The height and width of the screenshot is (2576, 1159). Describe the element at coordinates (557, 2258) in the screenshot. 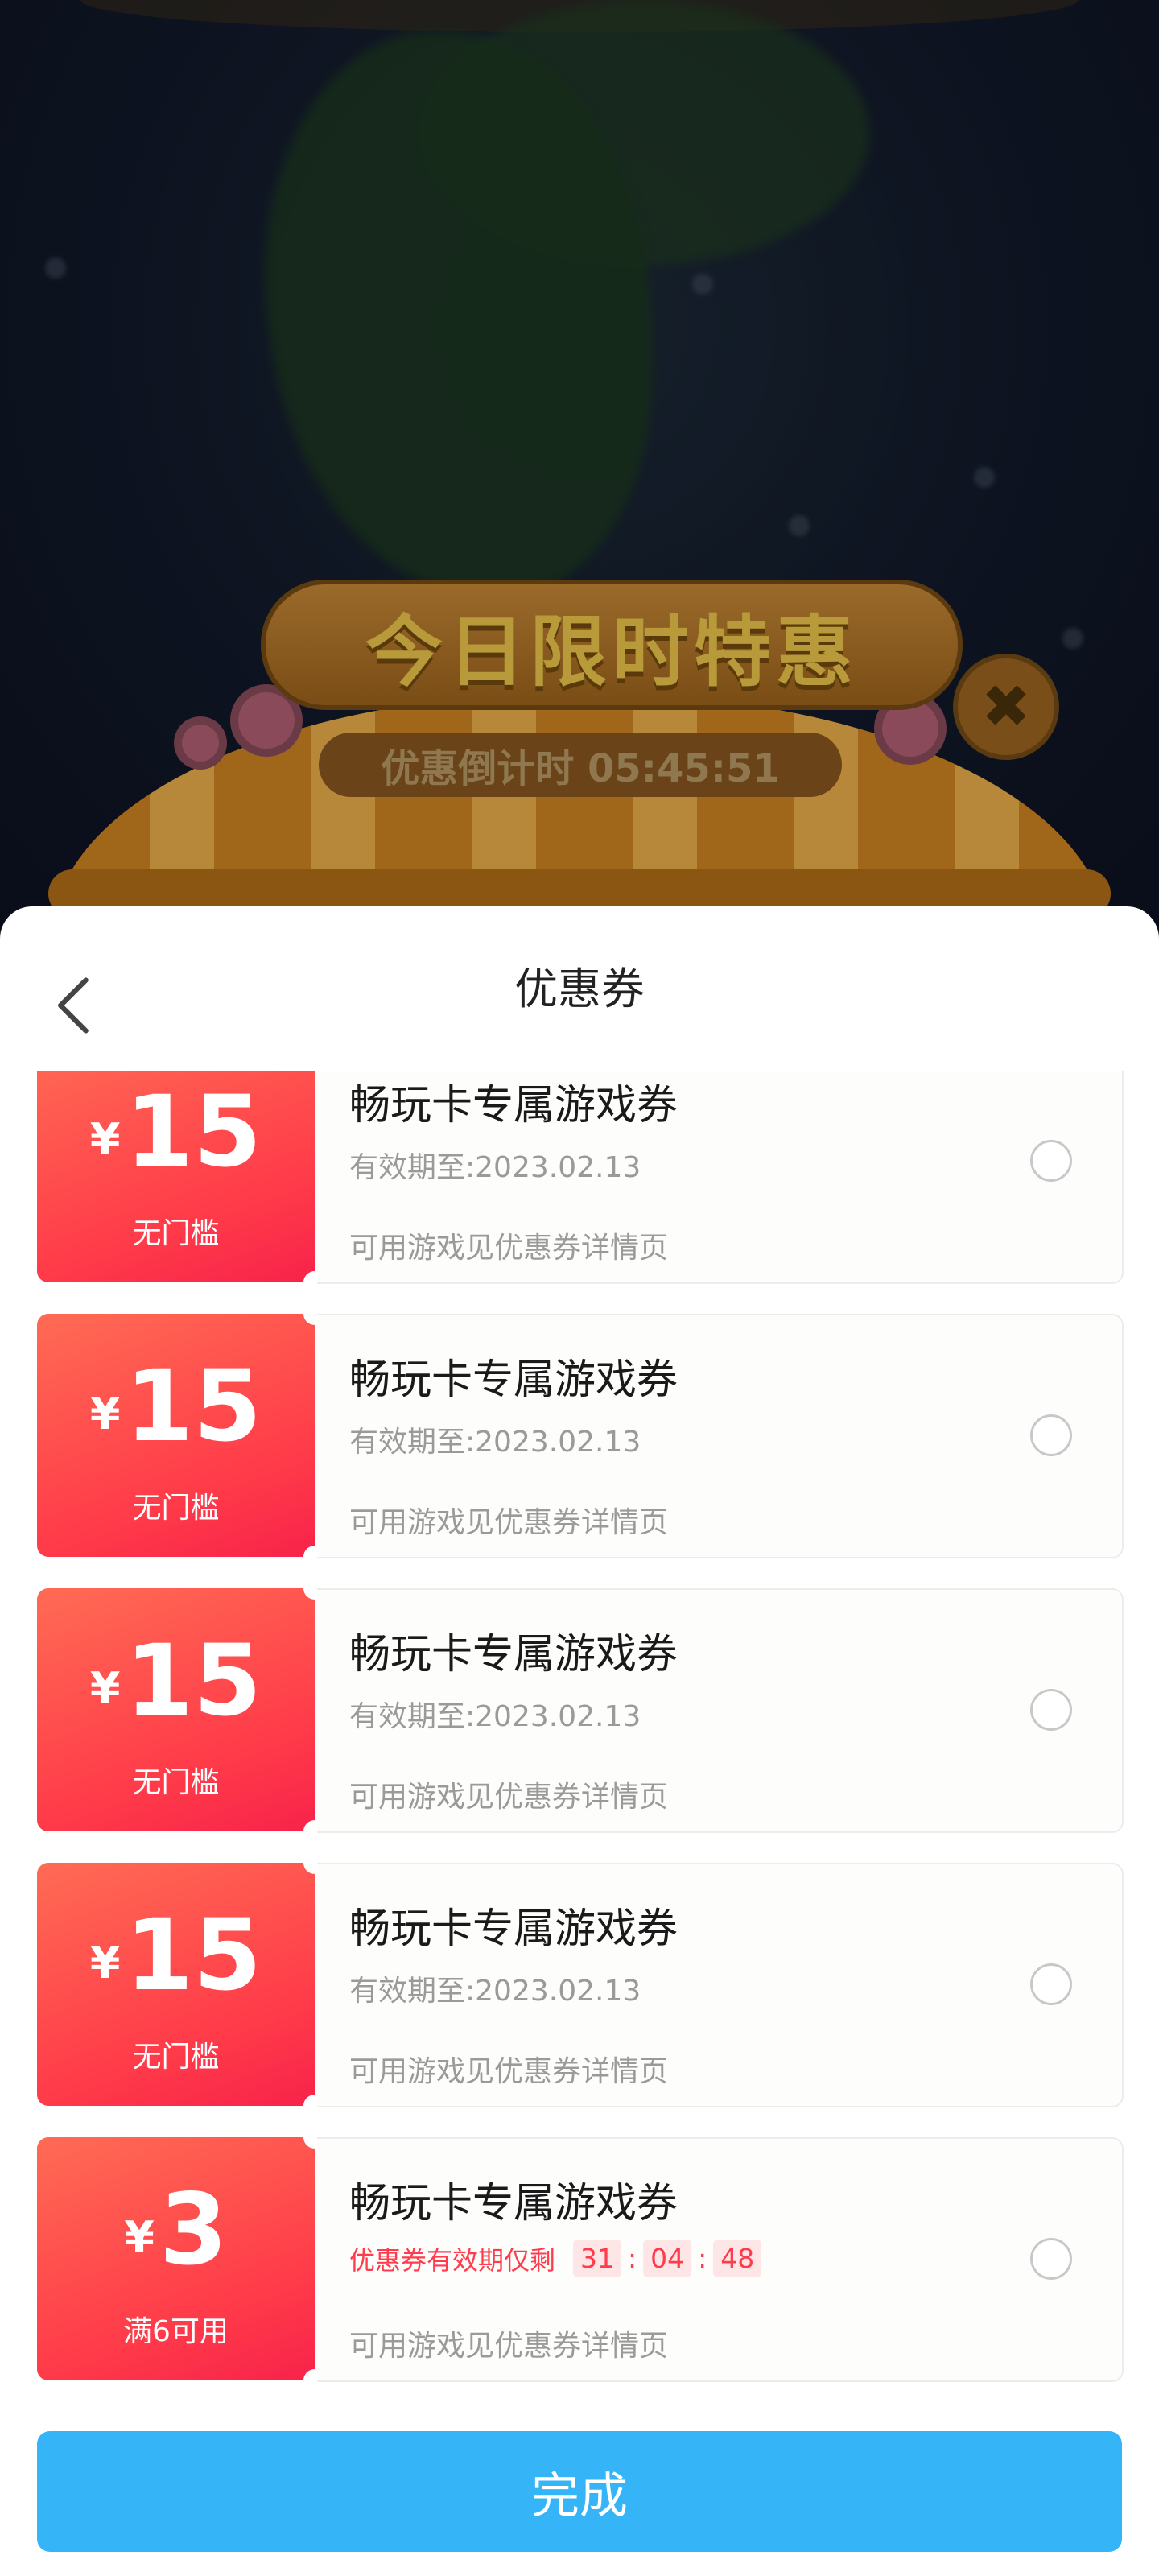

I see `coupon-expiry-countdown: 优惠券有效期仅剩 31 : 04 : 48` at that location.